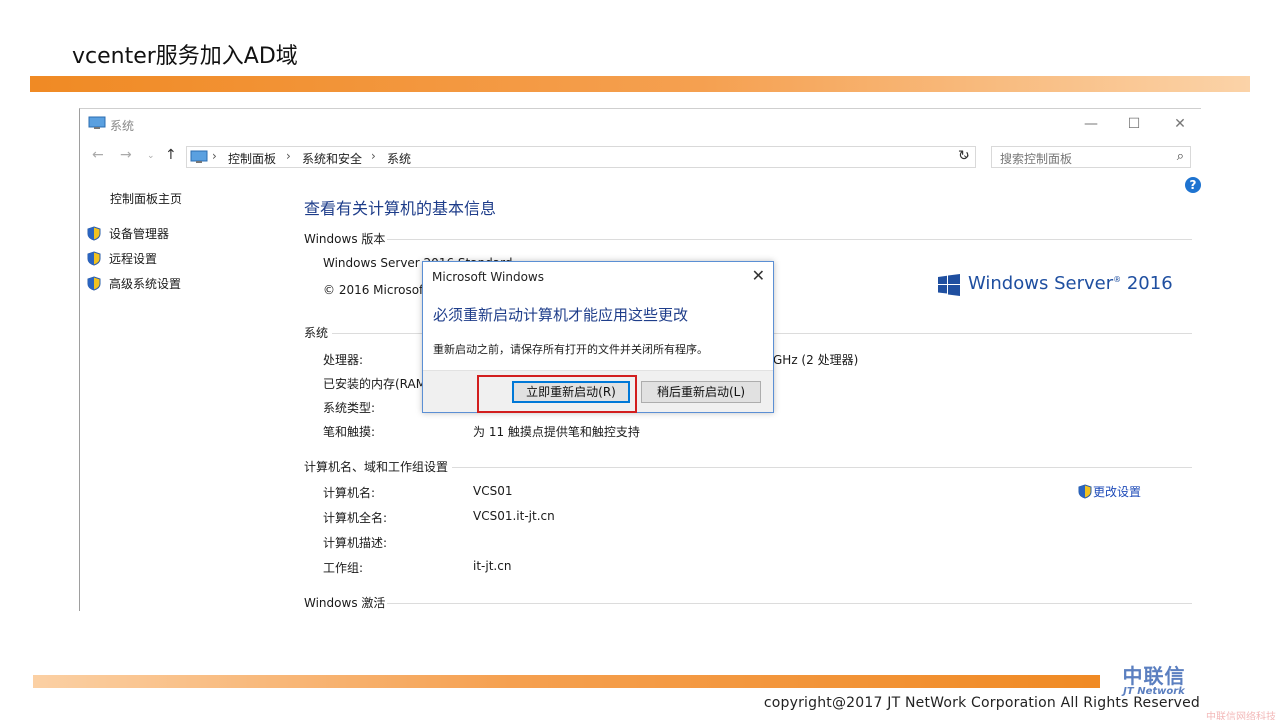 This screenshot has height=720, width=1280. What do you see at coordinates (566, 681) in the screenshot?
I see `bottom-accent-bar` at bounding box center [566, 681].